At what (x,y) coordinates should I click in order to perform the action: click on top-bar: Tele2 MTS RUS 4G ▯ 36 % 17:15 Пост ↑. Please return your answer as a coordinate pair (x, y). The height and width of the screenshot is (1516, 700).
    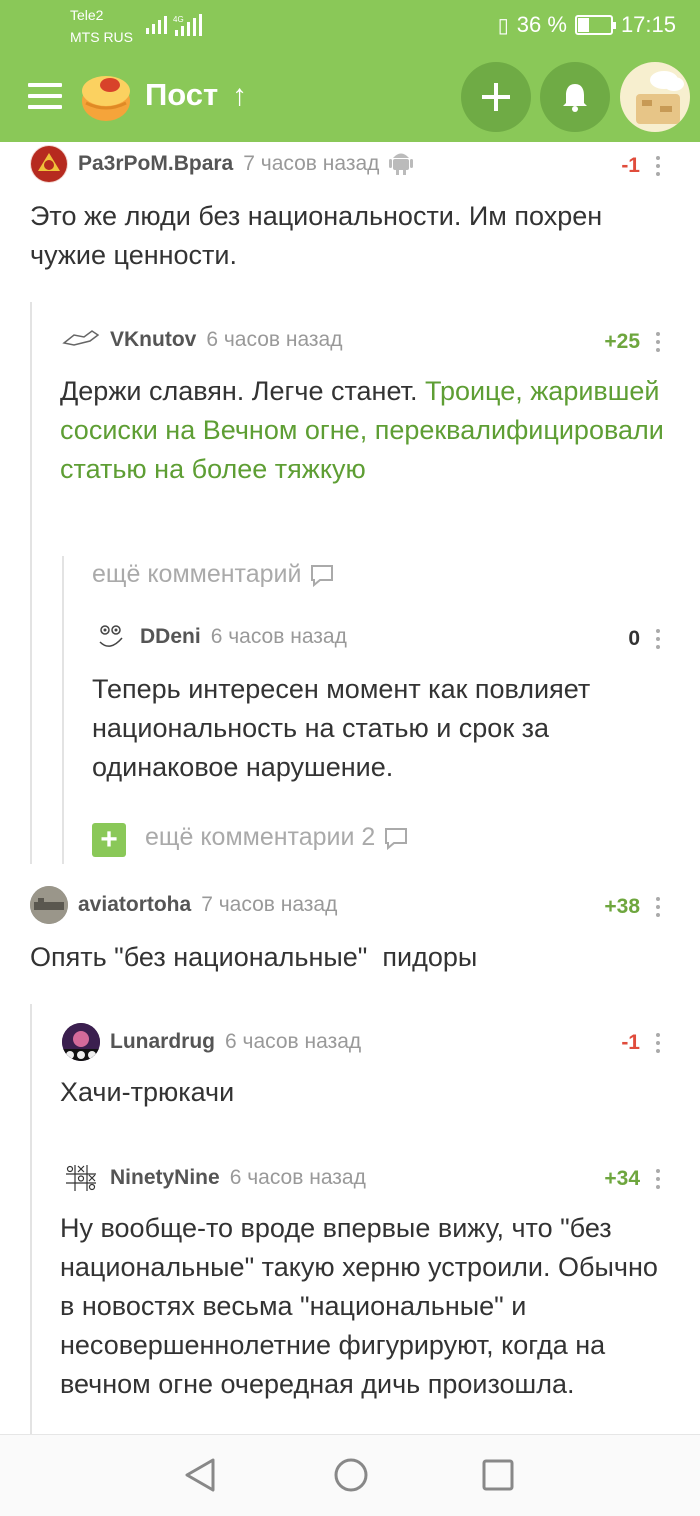
    Looking at the image, I should click on (350, 71).